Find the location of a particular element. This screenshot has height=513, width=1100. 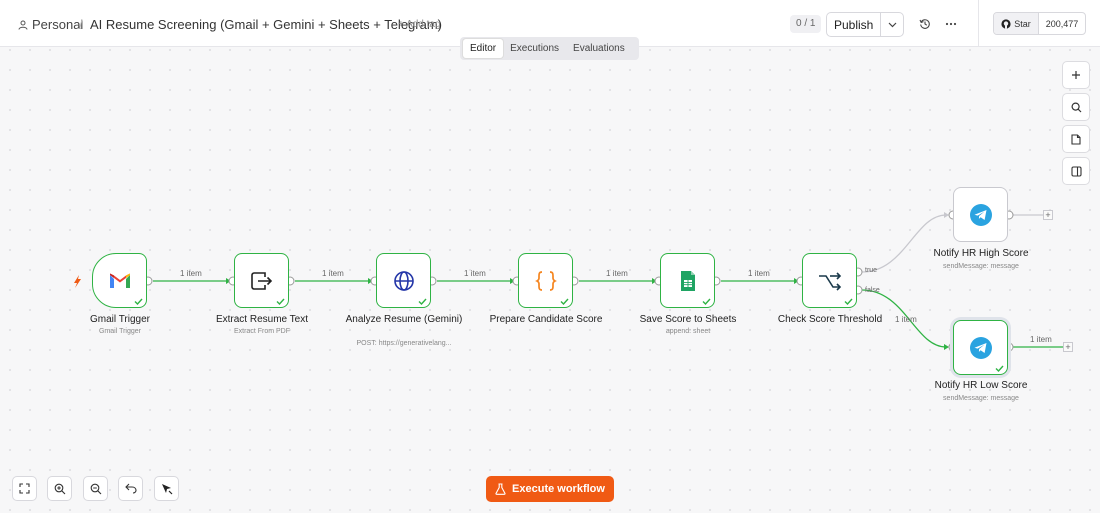

node-gmail-trigger is located at coordinates (119, 280).